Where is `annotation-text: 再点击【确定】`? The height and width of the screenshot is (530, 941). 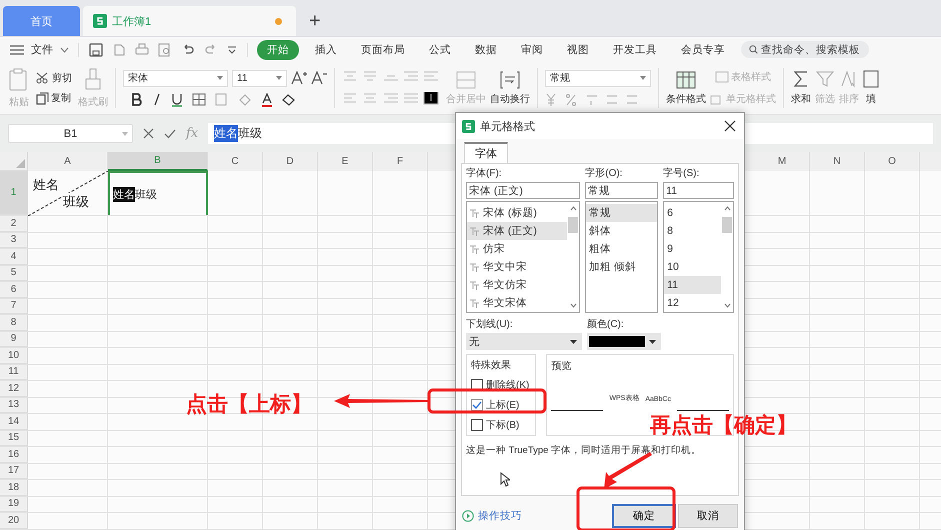
annotation-text: 再点击【确定】 is located at coordinates (723, 425).